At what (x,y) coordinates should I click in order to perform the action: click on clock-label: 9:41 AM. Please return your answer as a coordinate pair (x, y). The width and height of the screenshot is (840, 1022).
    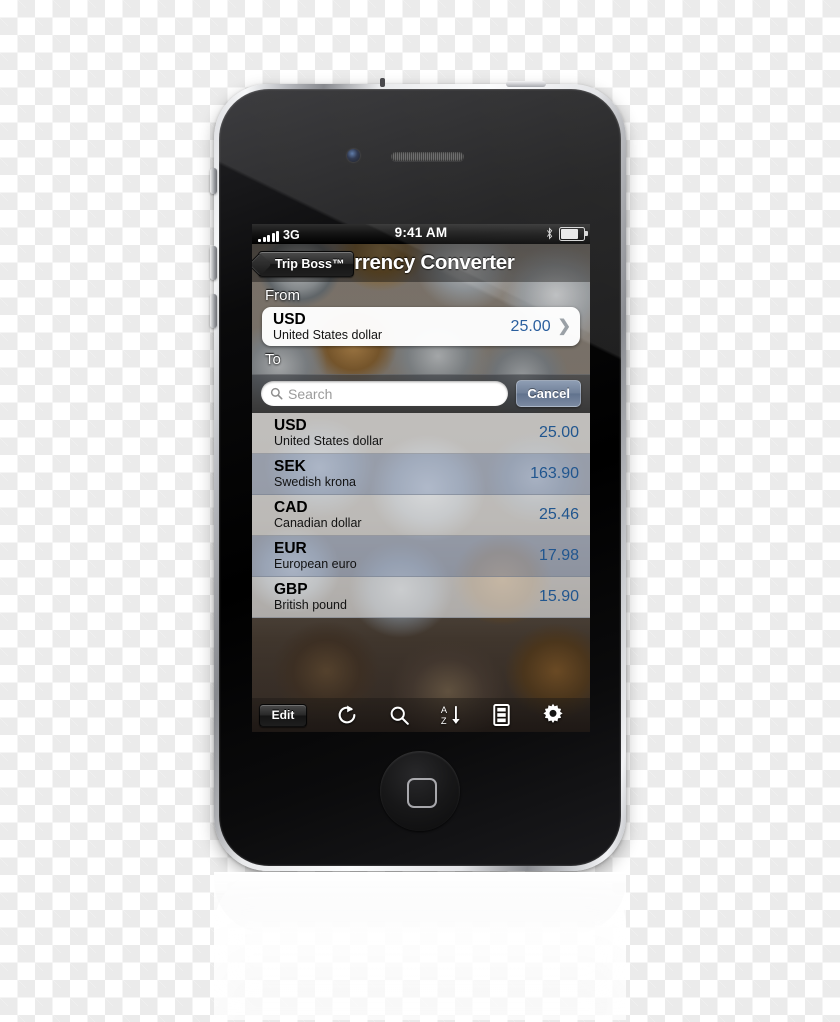
    Looking at the image, I should click on (421, 232).